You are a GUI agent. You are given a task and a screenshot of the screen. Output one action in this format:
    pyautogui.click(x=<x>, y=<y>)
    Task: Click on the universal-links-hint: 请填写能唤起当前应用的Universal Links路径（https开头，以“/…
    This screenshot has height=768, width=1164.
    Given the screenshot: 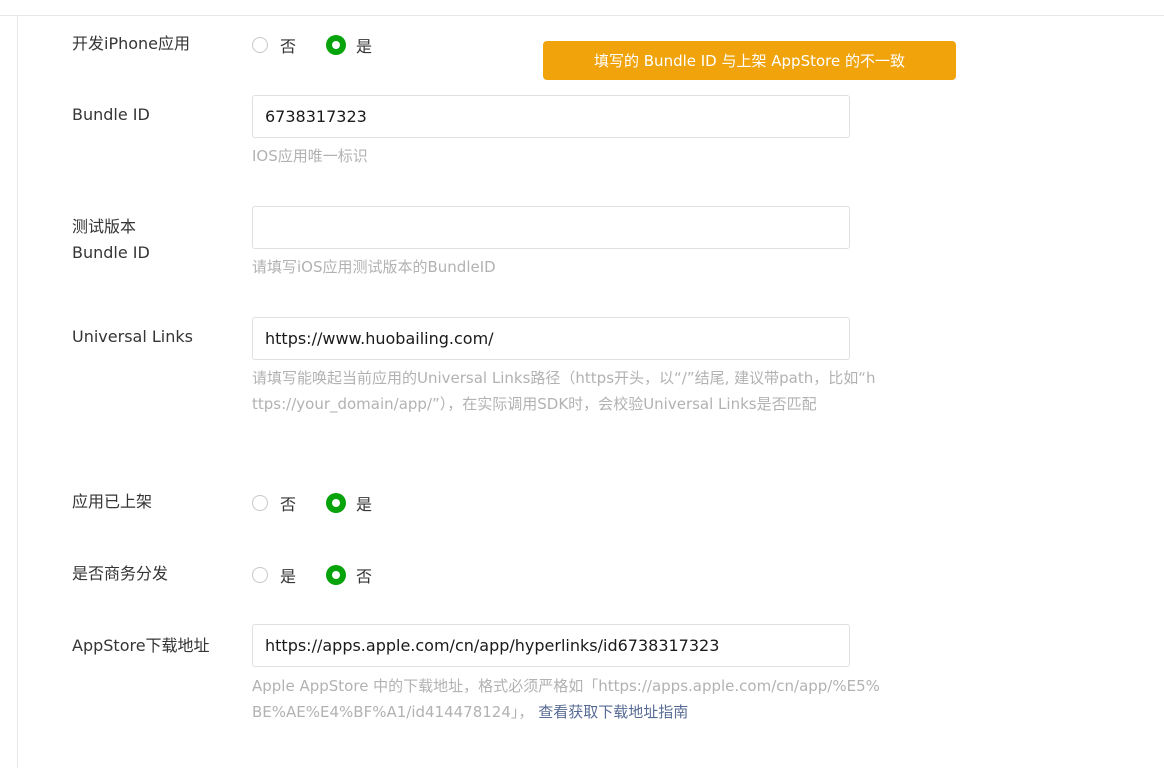 What is the action you would take?
    pyautogui.click(x=564, y=391)
    